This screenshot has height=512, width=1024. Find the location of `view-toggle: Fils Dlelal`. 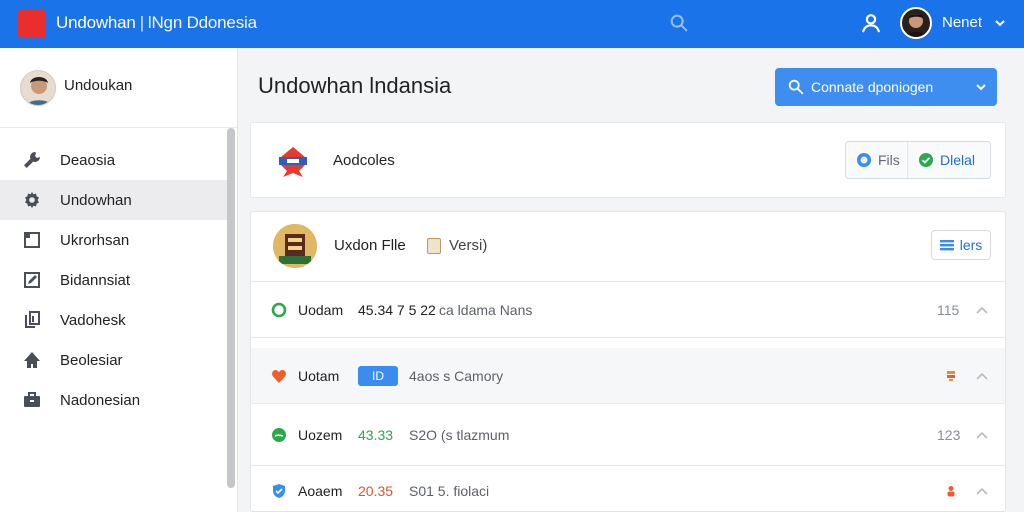

view-toggle: Fils Dlelal is located at coordinates (918, 160).